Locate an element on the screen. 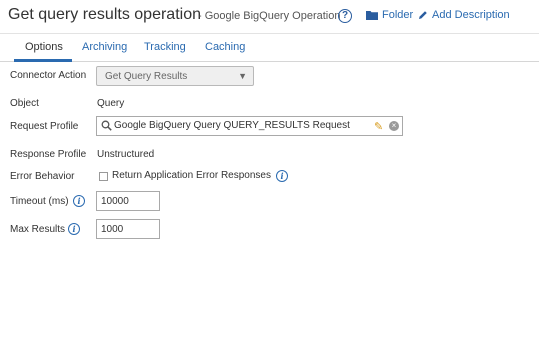 The width and height of the screenshot is (539, 349). object-value: Query is located at coordinates (111, 103).